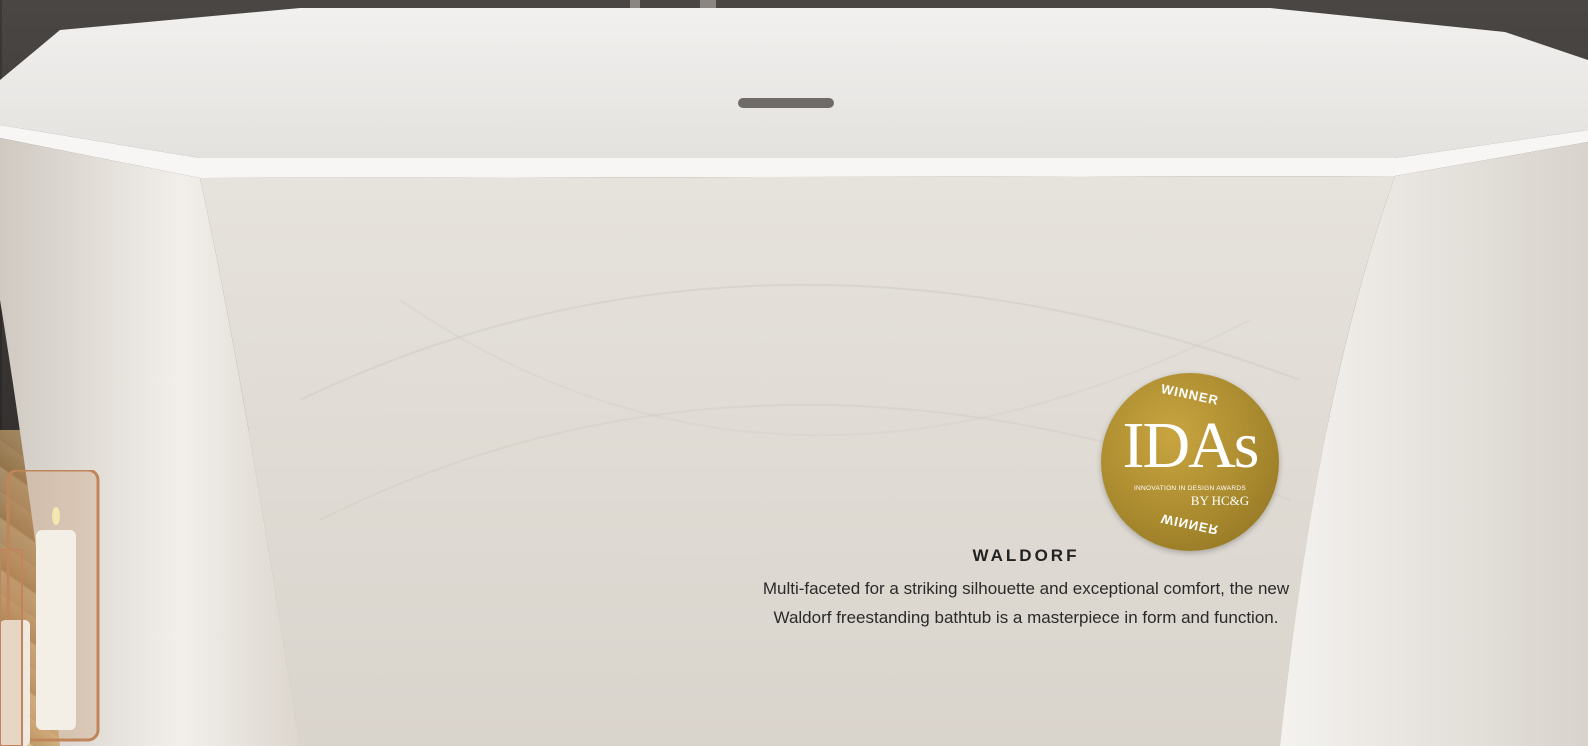 The height and width of the screenshot is (746, 1588). Describe the element at coordinates (1026, 555) in the screenshot. I see `product-title: WALDORF` at that location.